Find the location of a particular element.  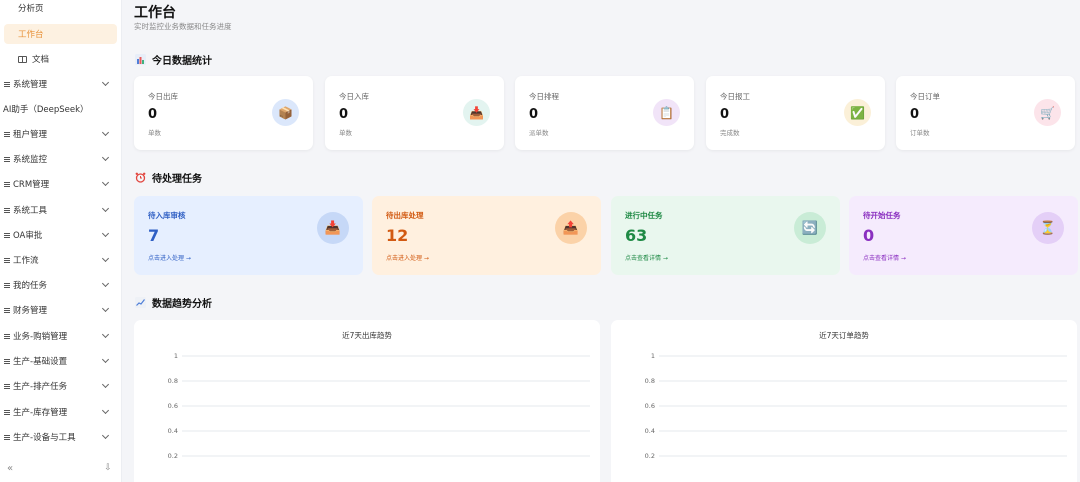

sidebar-item-1: 工作台 is located at coordinates (60, 34).